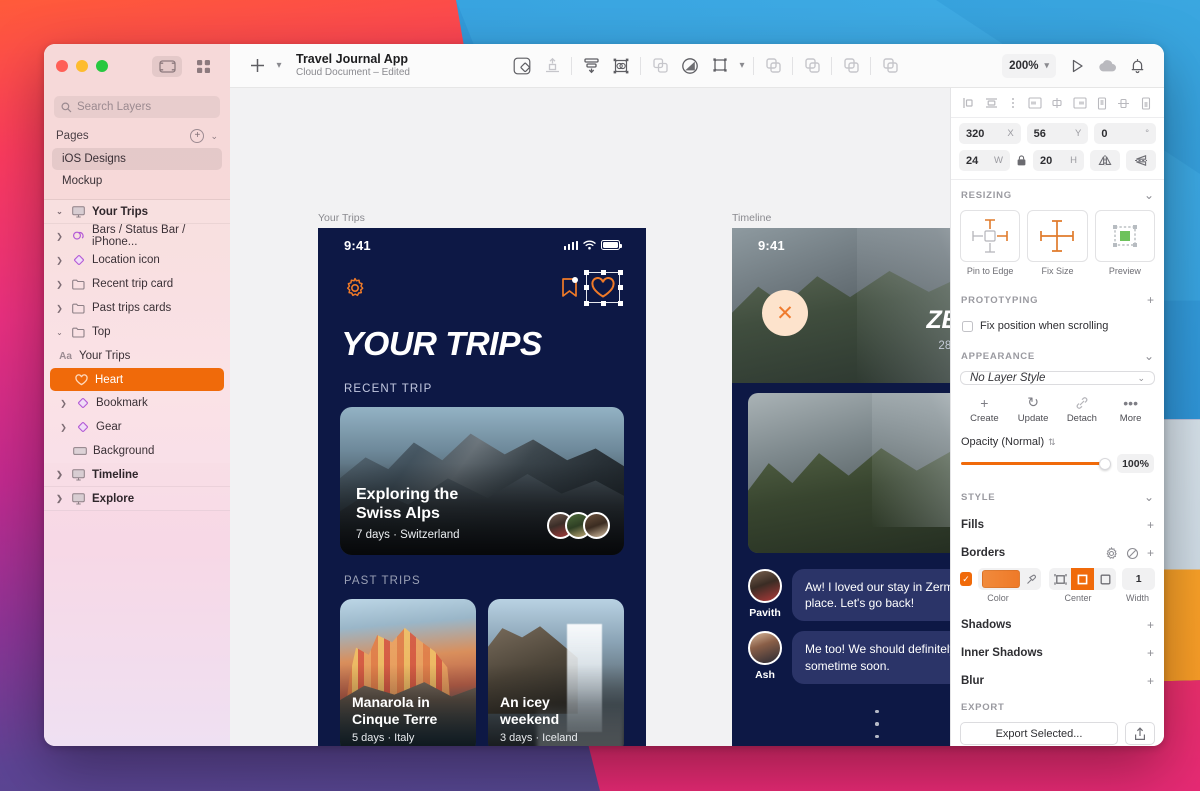 The height and width of the screenshot is (791, 1200). I want to click on alignment-toolbar, so click(1057, 103).